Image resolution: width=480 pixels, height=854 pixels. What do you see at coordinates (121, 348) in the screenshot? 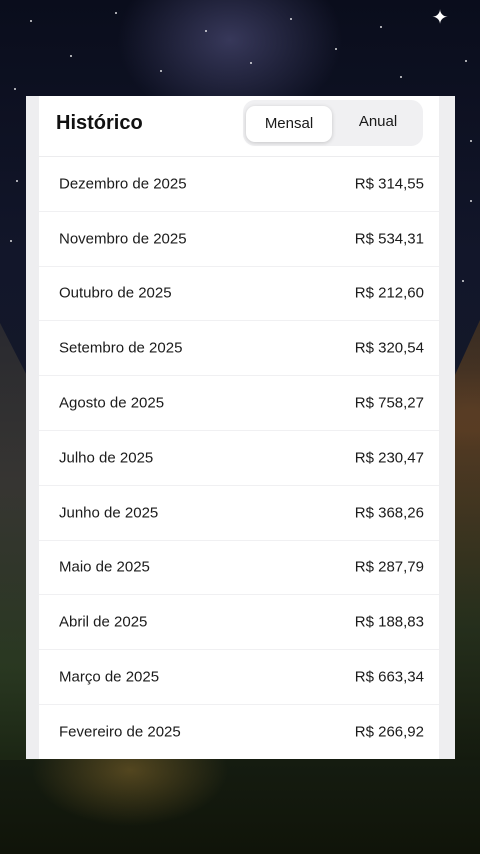
I see `history-month: Setembro de 2025` at bounding box center [121, 348].